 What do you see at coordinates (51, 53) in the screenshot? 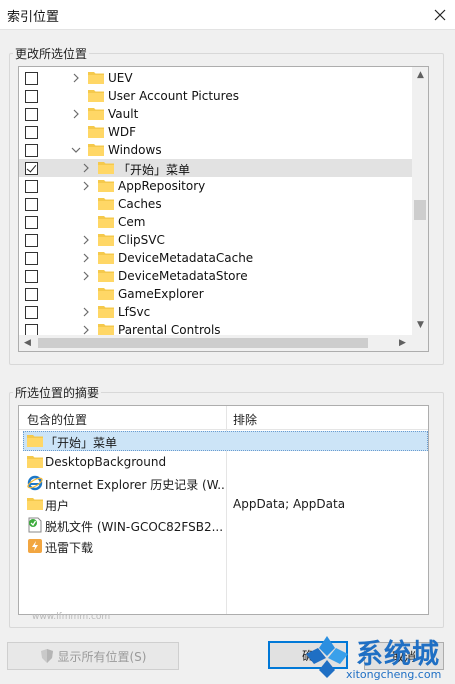
I see `change-locations-label: 更改所选位置` at bounding box center [51, 53].